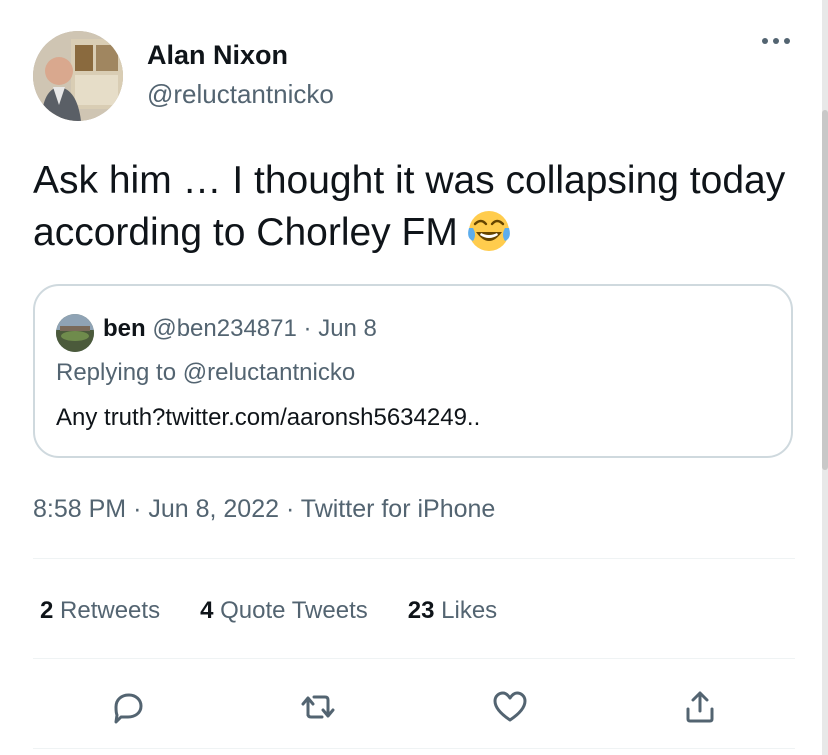 The width and height of the screenshot is (828, 755). I want to click on avatar, so click(78, 76).